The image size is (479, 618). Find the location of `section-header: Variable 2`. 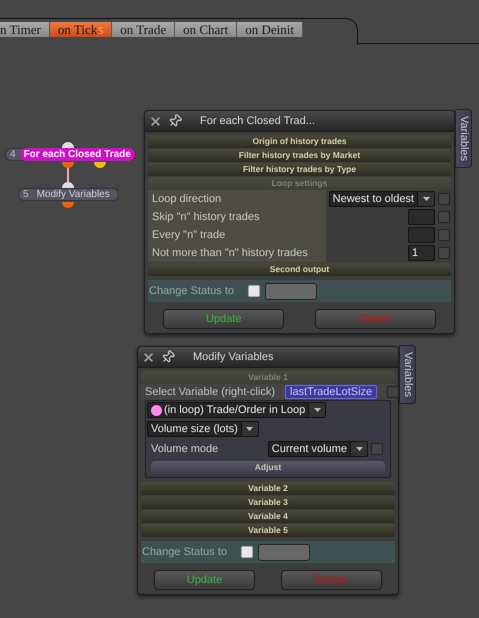

section-header: Variable 2 is located at coordinates (268, 488).